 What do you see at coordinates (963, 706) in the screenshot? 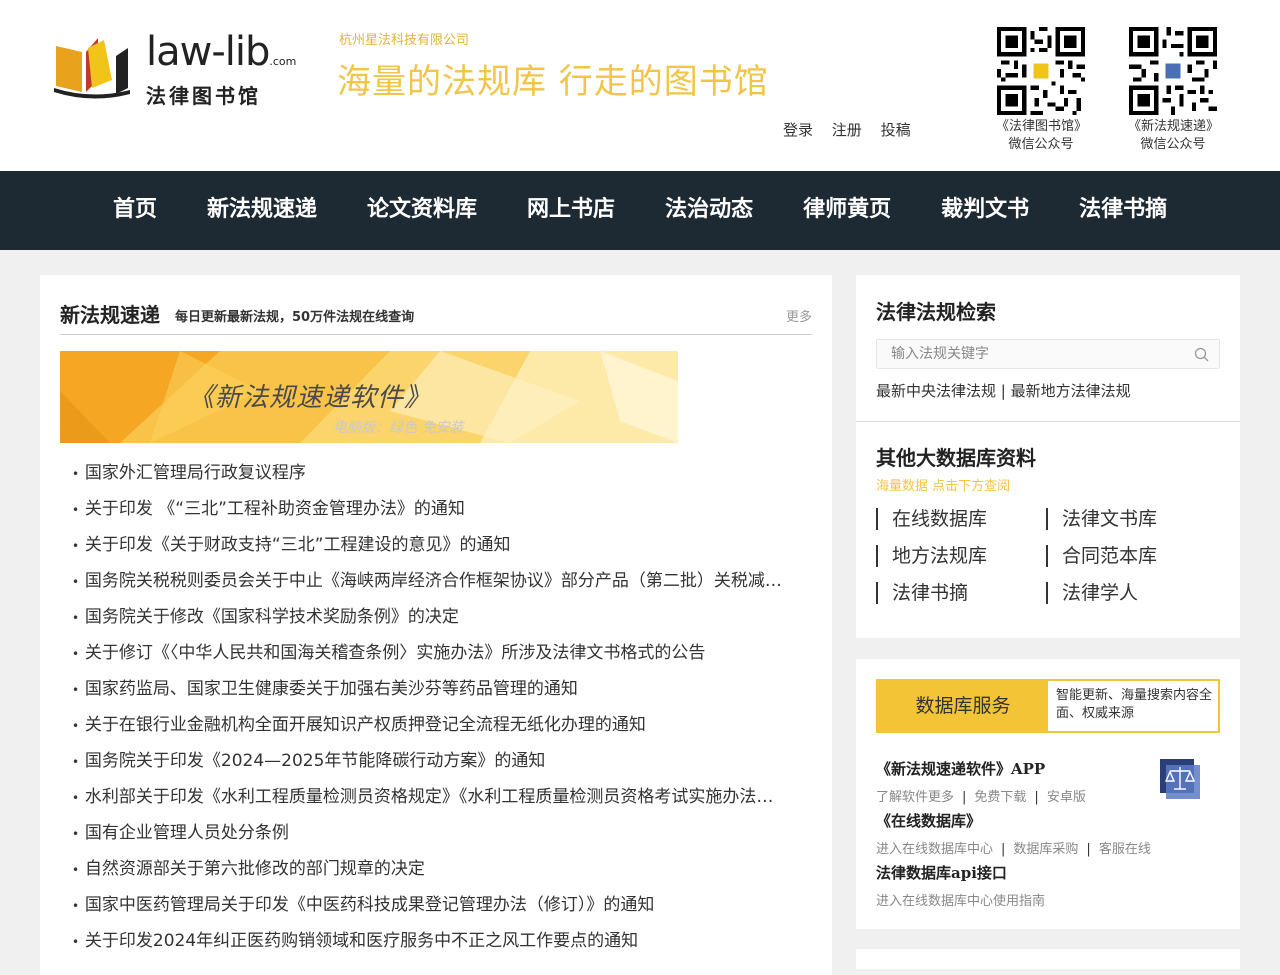
I see `service-label: 数据库服务` at bounding box center [963, 706].